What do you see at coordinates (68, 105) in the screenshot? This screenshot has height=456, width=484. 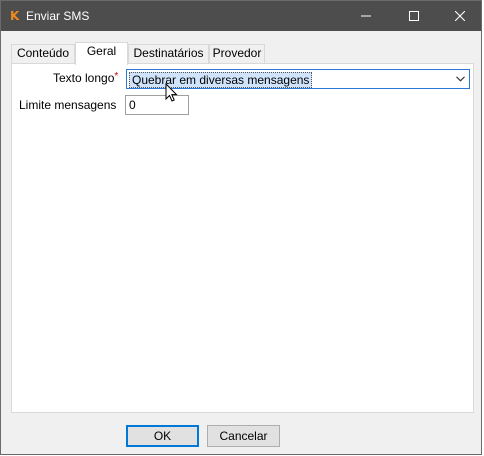 I see `message-limit-label: Limite mensagens` at bounding box center [68, 105].